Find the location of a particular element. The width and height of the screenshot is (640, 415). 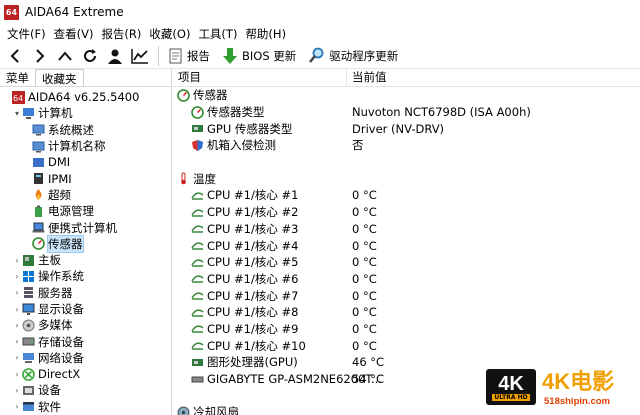

tree-item: 超频 is located at coordinates (85, 195).